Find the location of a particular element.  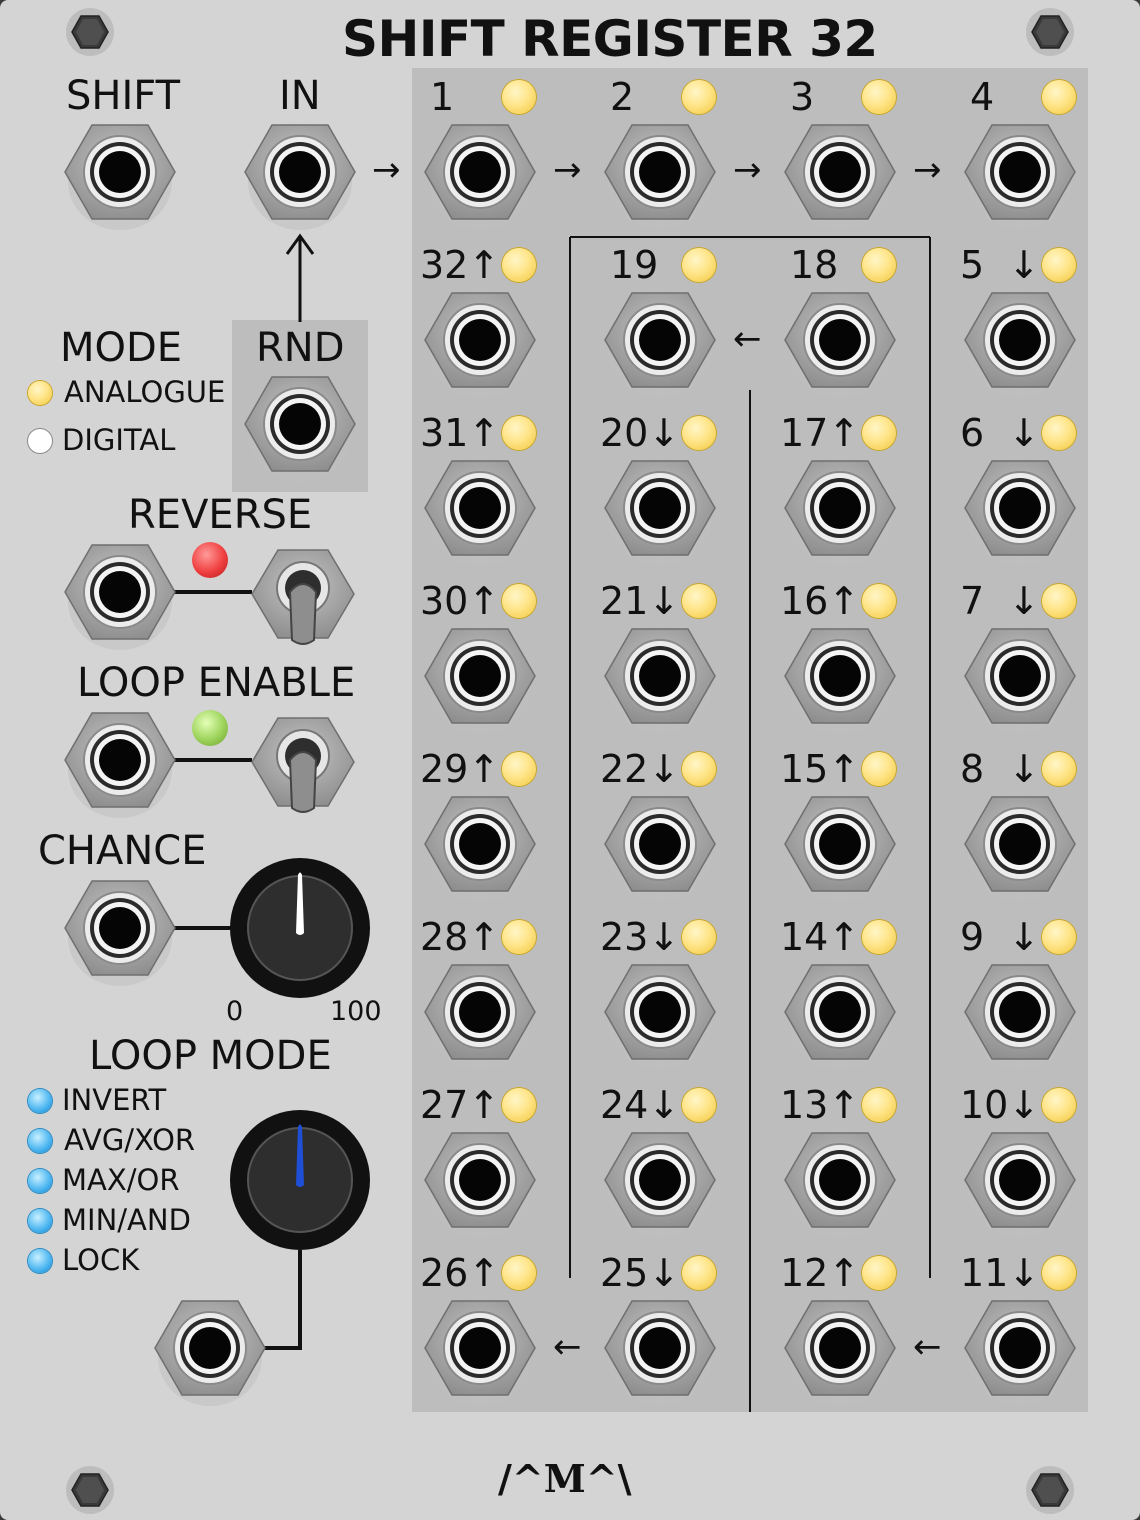

output-3-led is located at coordinates (879, 97).